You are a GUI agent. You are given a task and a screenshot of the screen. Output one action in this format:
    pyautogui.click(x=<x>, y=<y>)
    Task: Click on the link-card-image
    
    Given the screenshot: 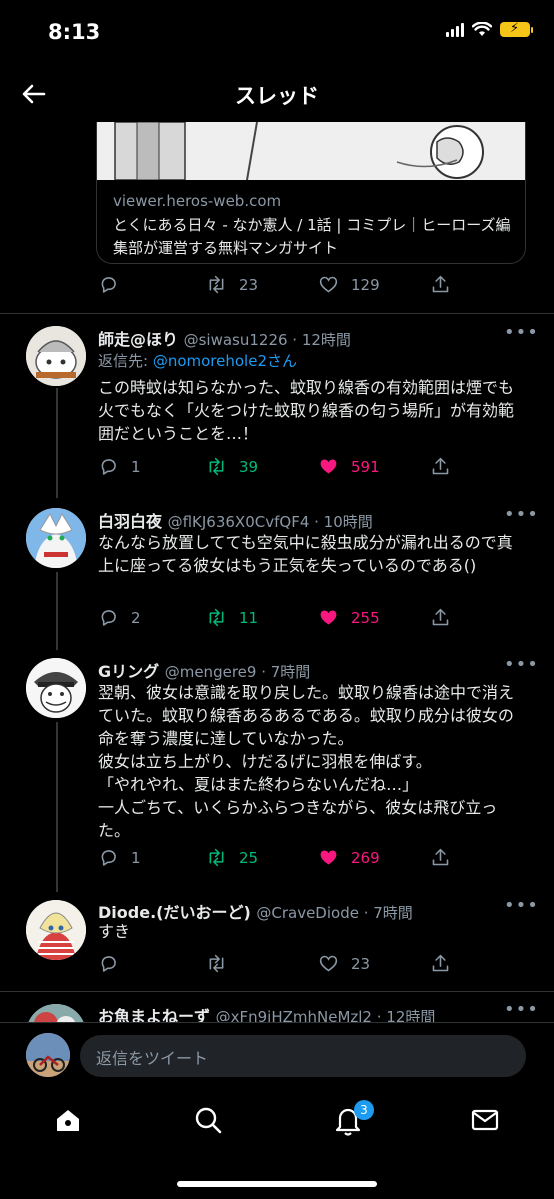 What is the action you would take?
    pyautogui.click(x=311, y=151)
    